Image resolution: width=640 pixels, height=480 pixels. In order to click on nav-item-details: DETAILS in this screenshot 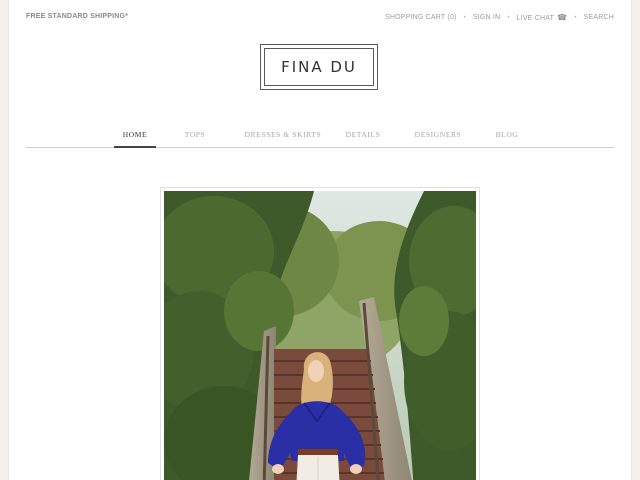, I will do `click(363, 136)`.